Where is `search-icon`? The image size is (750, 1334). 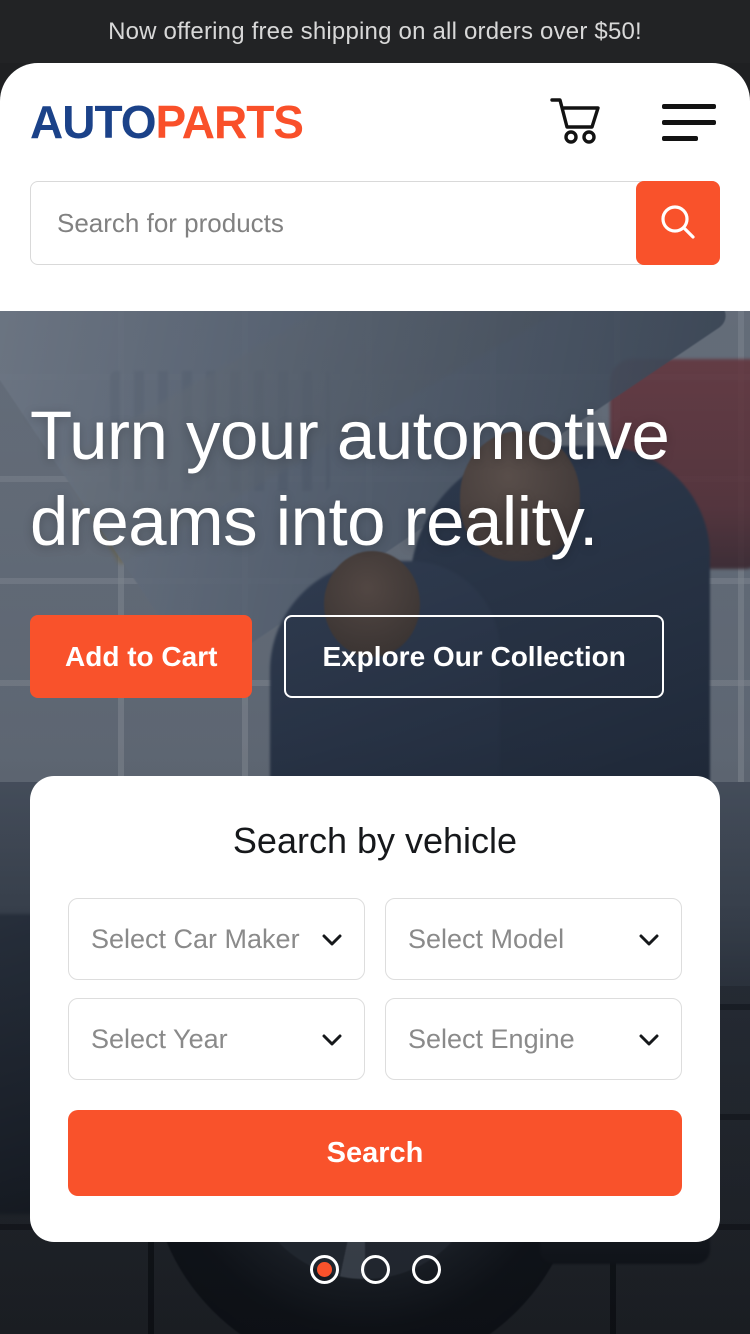
search-icon is located at coordinates (678, 223).